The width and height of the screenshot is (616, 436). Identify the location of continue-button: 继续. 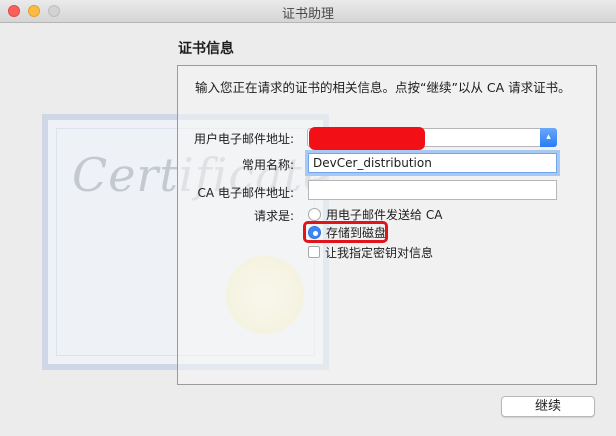
(548, 406).